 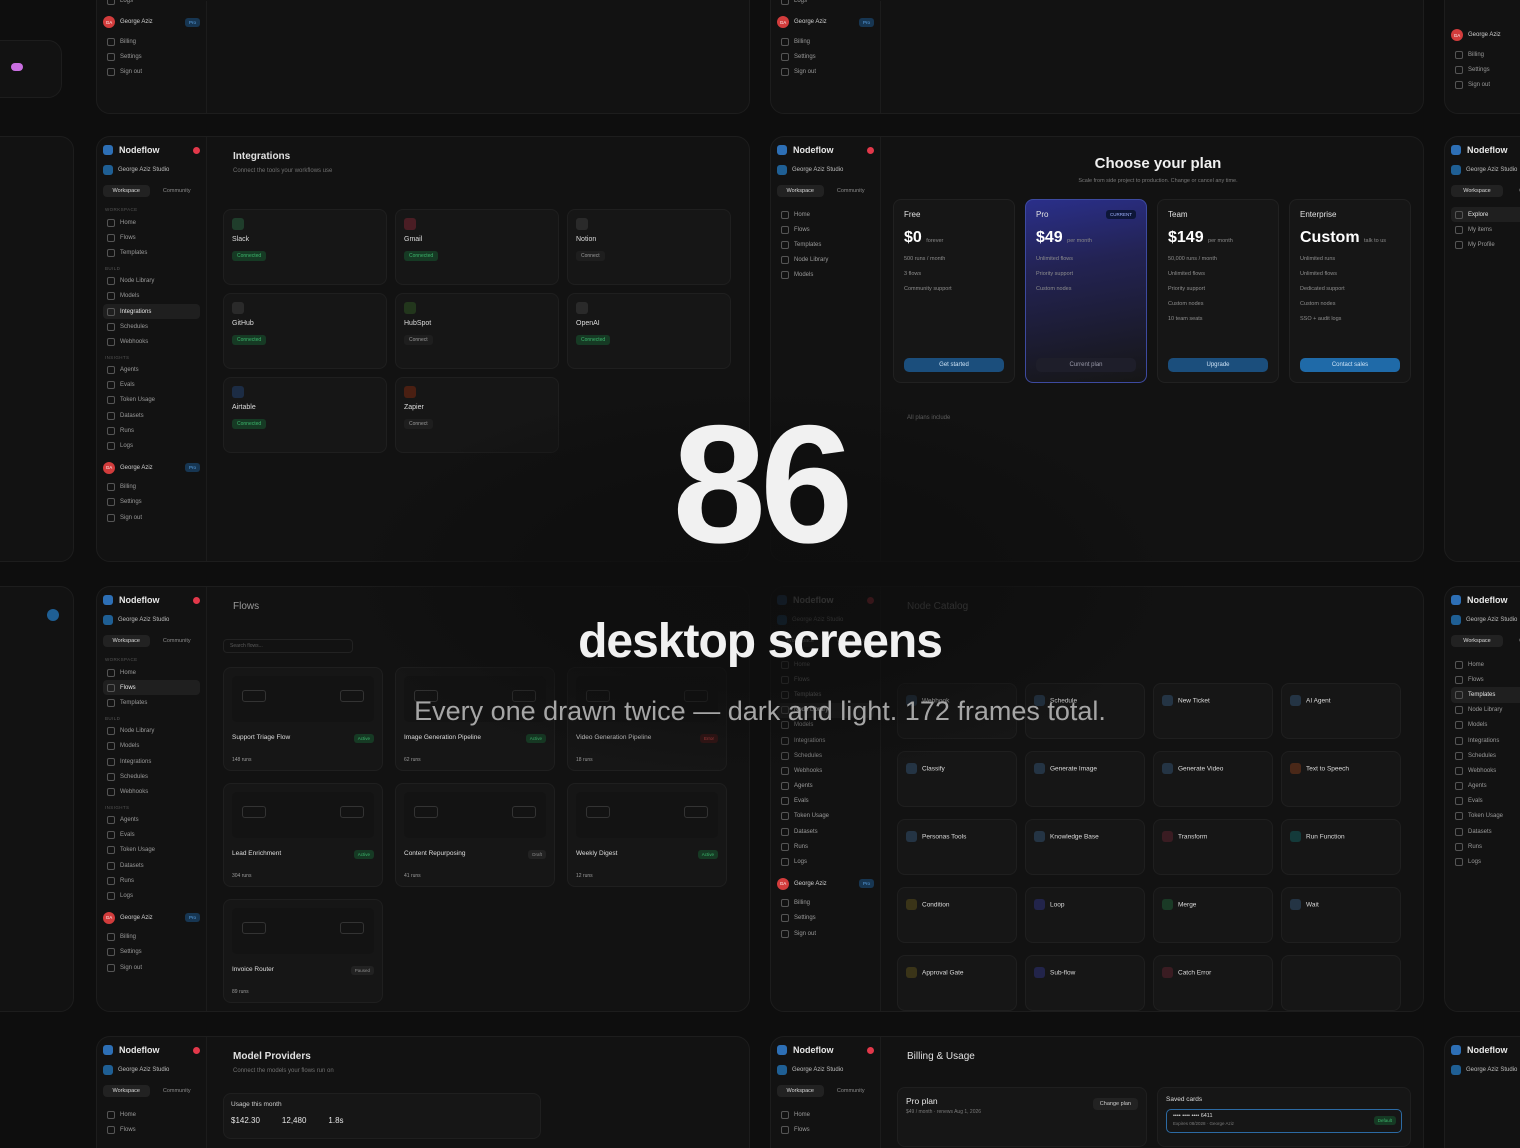 What do you see at coordinates (17, 67) in the screenshot?
I see `toggle-pill` at bounding box center [17, 67].